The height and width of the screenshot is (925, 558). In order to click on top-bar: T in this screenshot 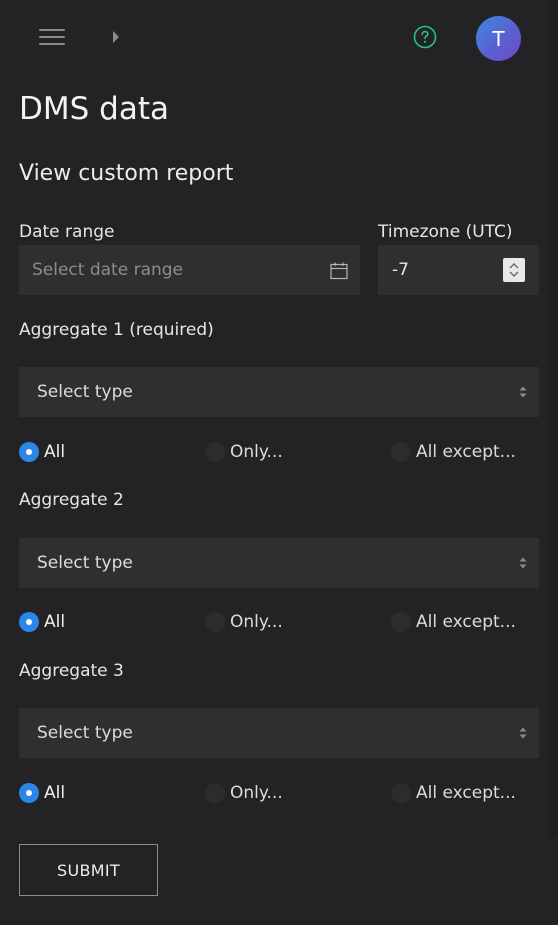, I will do `click(279, 38)`.